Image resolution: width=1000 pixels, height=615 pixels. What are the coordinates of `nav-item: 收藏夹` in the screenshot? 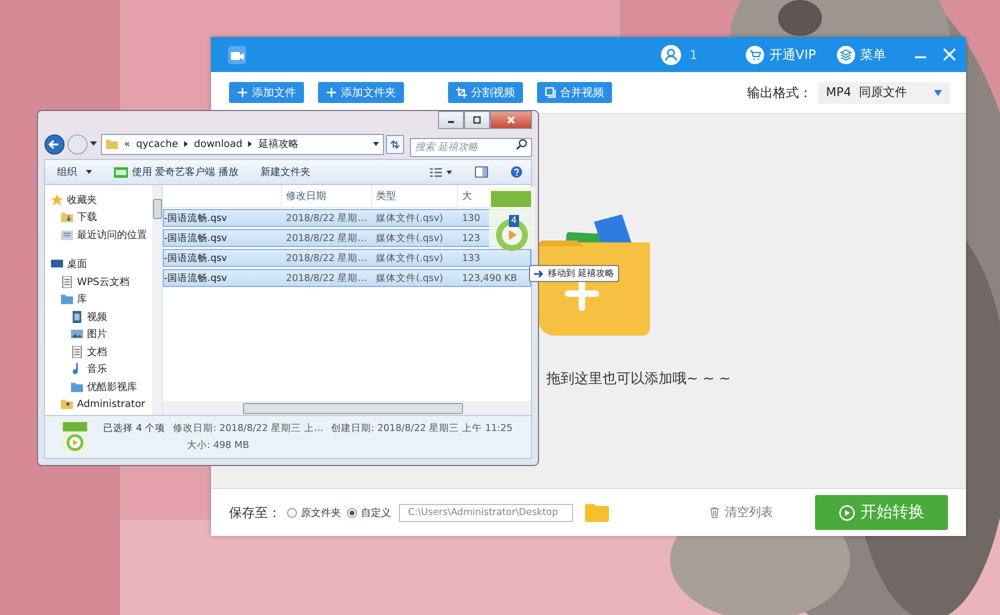 It's located at (98, 199).